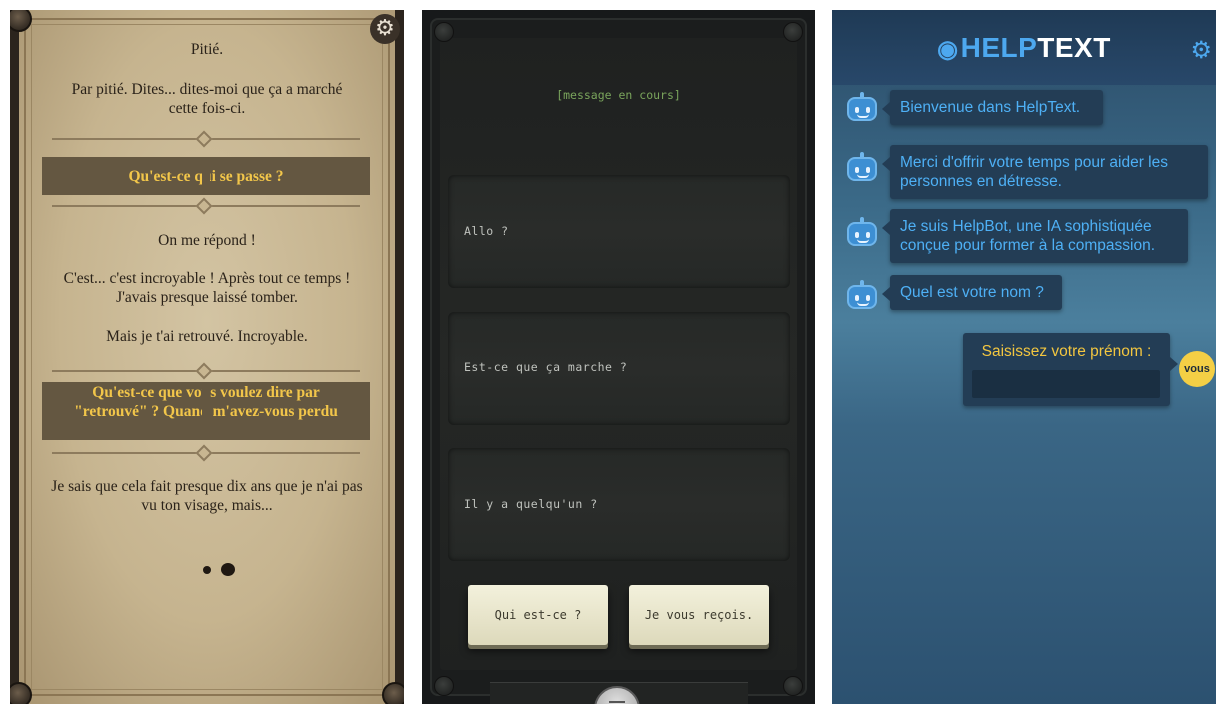 The image size is (1216, 704). What do you see at coordinates (206, 176) in the screenshot?
I see `choice-button: Qu'est-ce qui se passe ?` at bounding box center [206, 176].